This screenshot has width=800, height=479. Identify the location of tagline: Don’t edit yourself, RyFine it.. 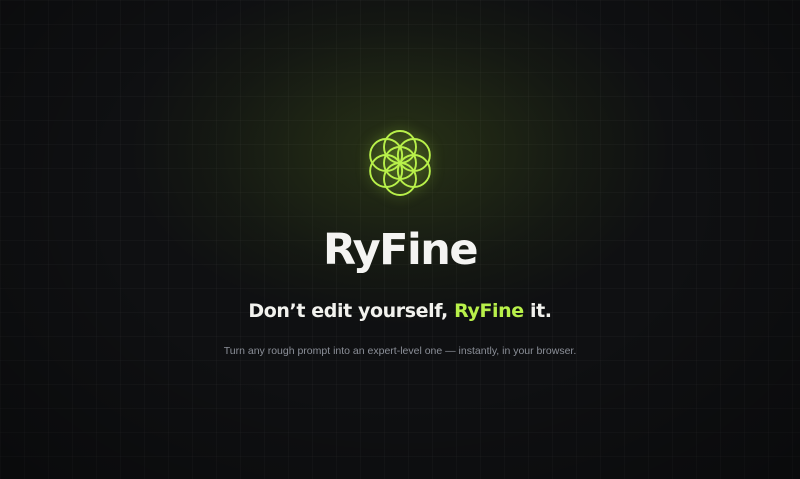
(400, 311).